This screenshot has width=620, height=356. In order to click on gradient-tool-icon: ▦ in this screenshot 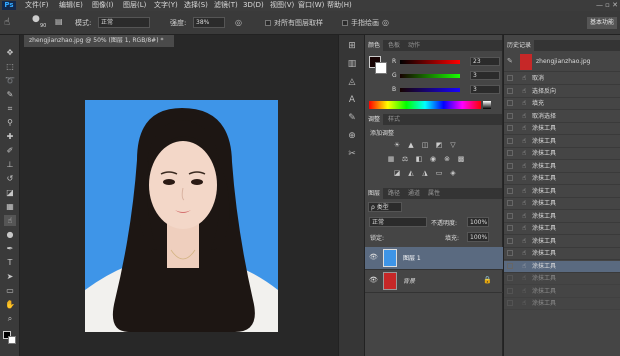, I will do `click(10, 206)`.